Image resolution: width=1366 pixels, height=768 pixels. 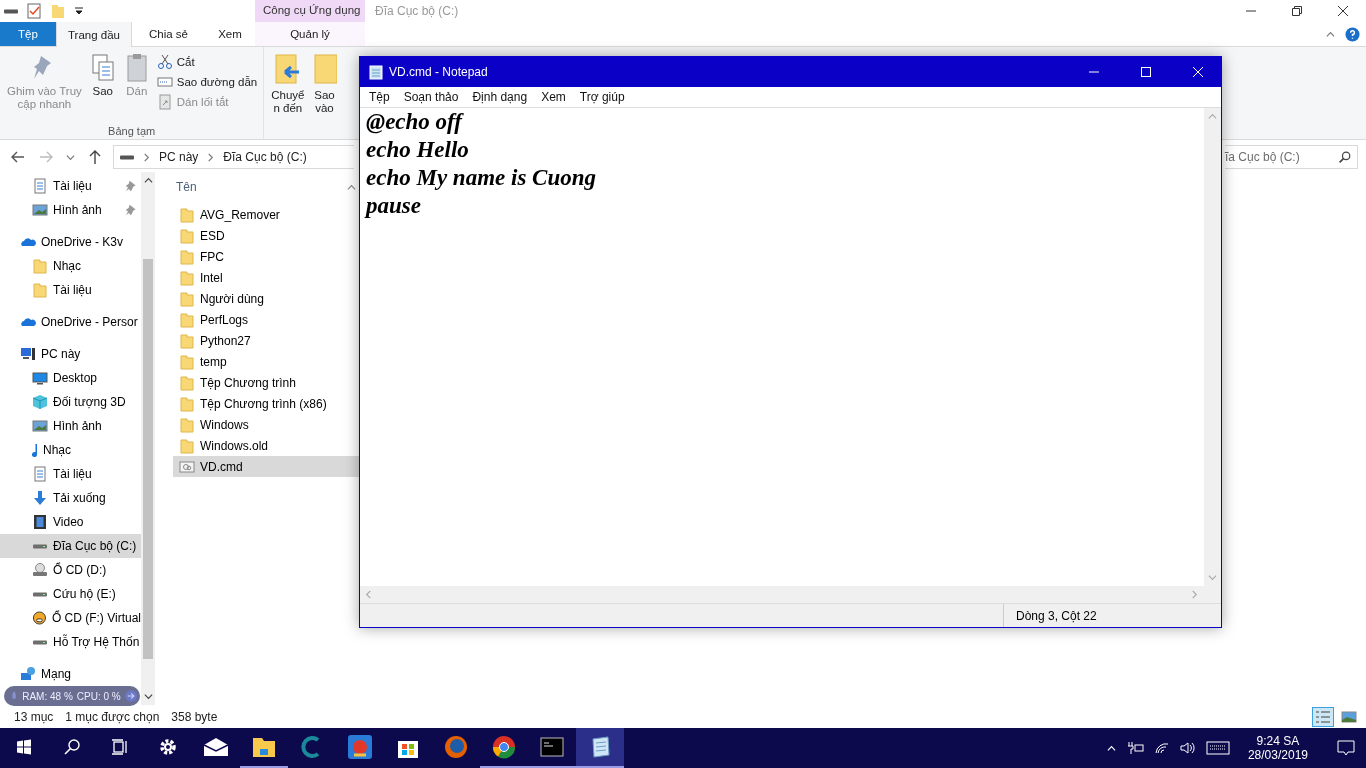 I want to click on list-icon, so click(x=1323, y=716).